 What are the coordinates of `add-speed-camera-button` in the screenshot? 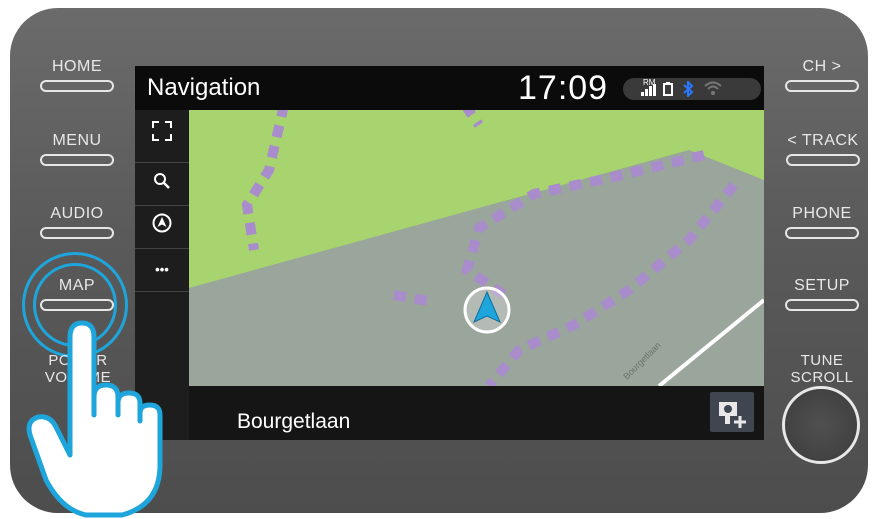 It's located at (732, 412).